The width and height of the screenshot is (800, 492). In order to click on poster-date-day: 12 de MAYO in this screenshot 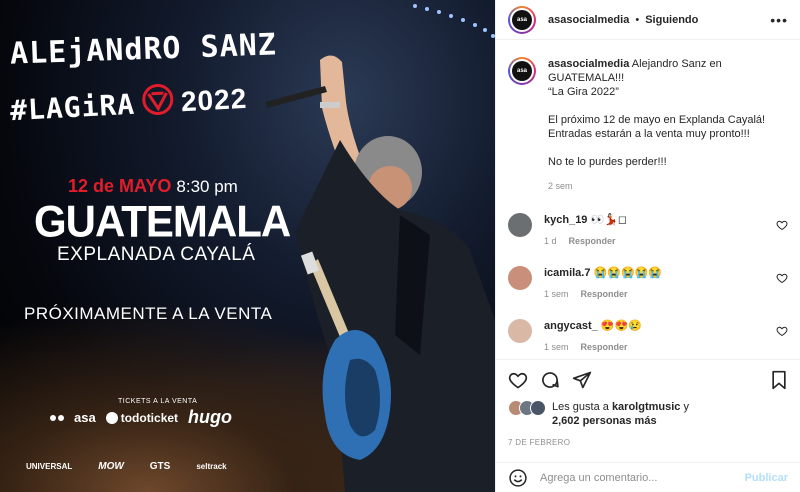, I will do `click(120, 186)`.